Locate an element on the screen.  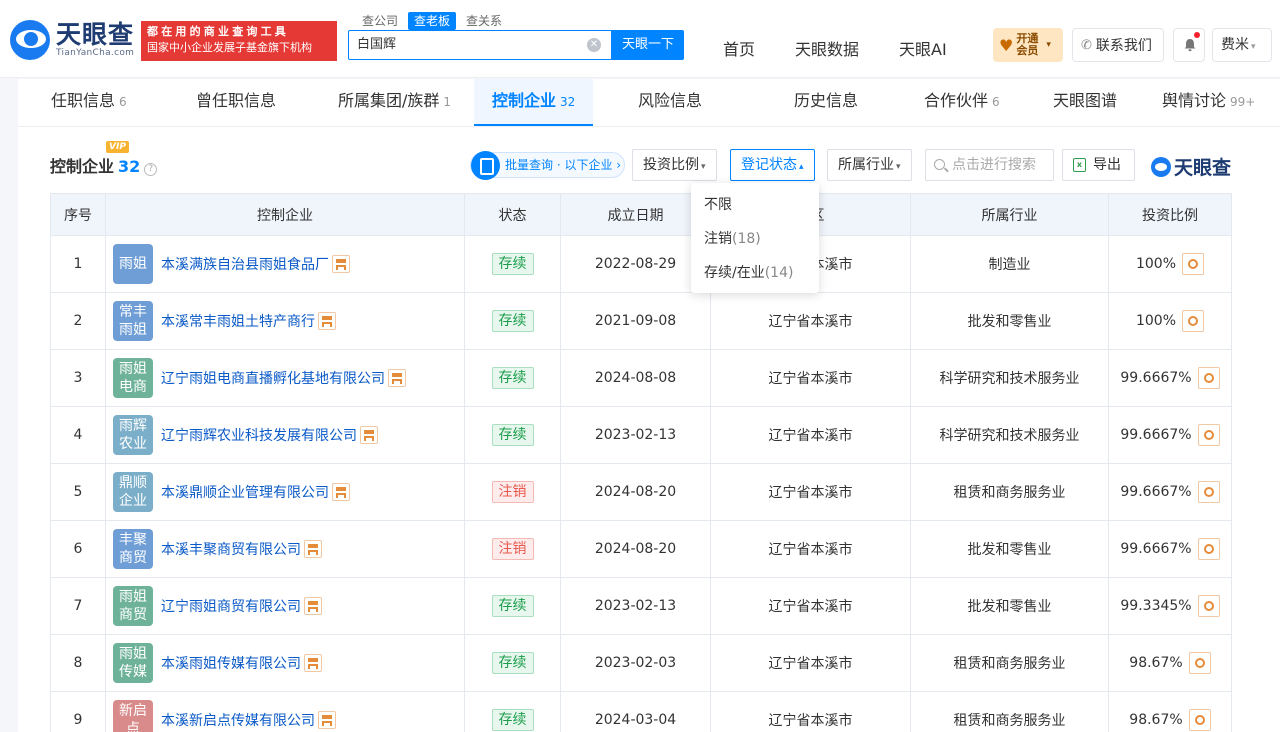
dropdown-option-active: 存续/在业(14) is located at coordinates (755, 274).